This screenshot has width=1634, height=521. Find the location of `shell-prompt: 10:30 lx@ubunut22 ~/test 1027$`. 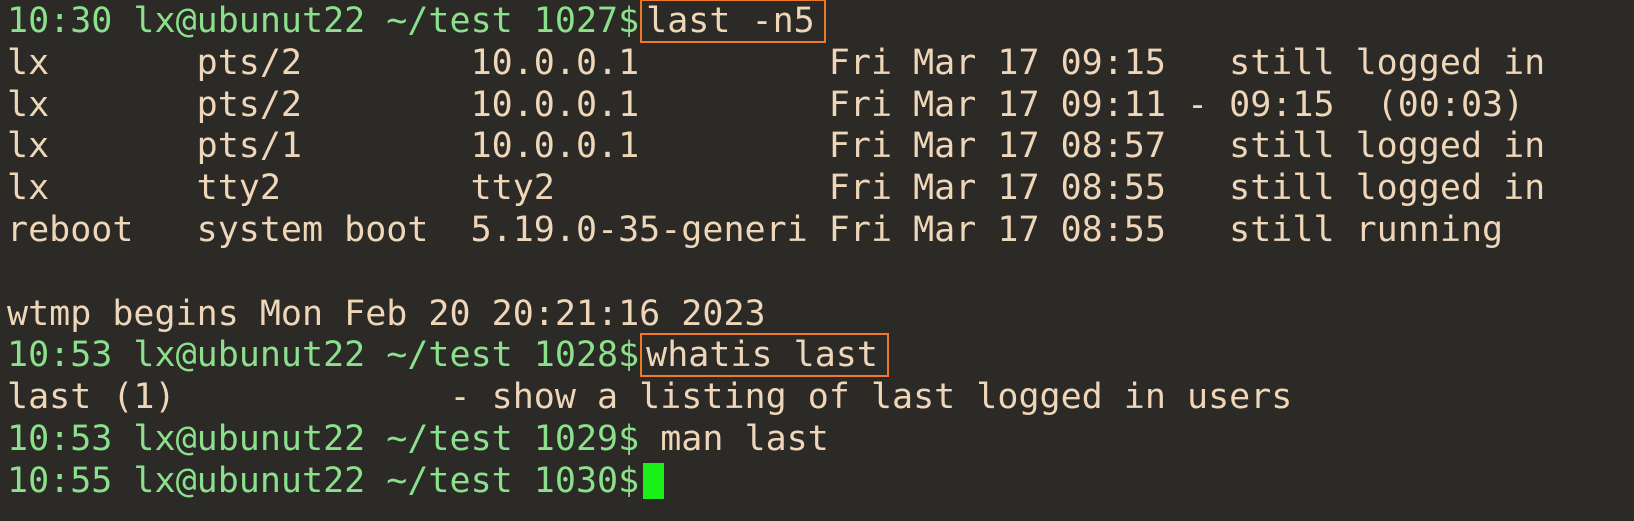

shell-prompt: 10:30 lx@ubunut22 ~/test 1027$ is located at coordinates (323, 21).